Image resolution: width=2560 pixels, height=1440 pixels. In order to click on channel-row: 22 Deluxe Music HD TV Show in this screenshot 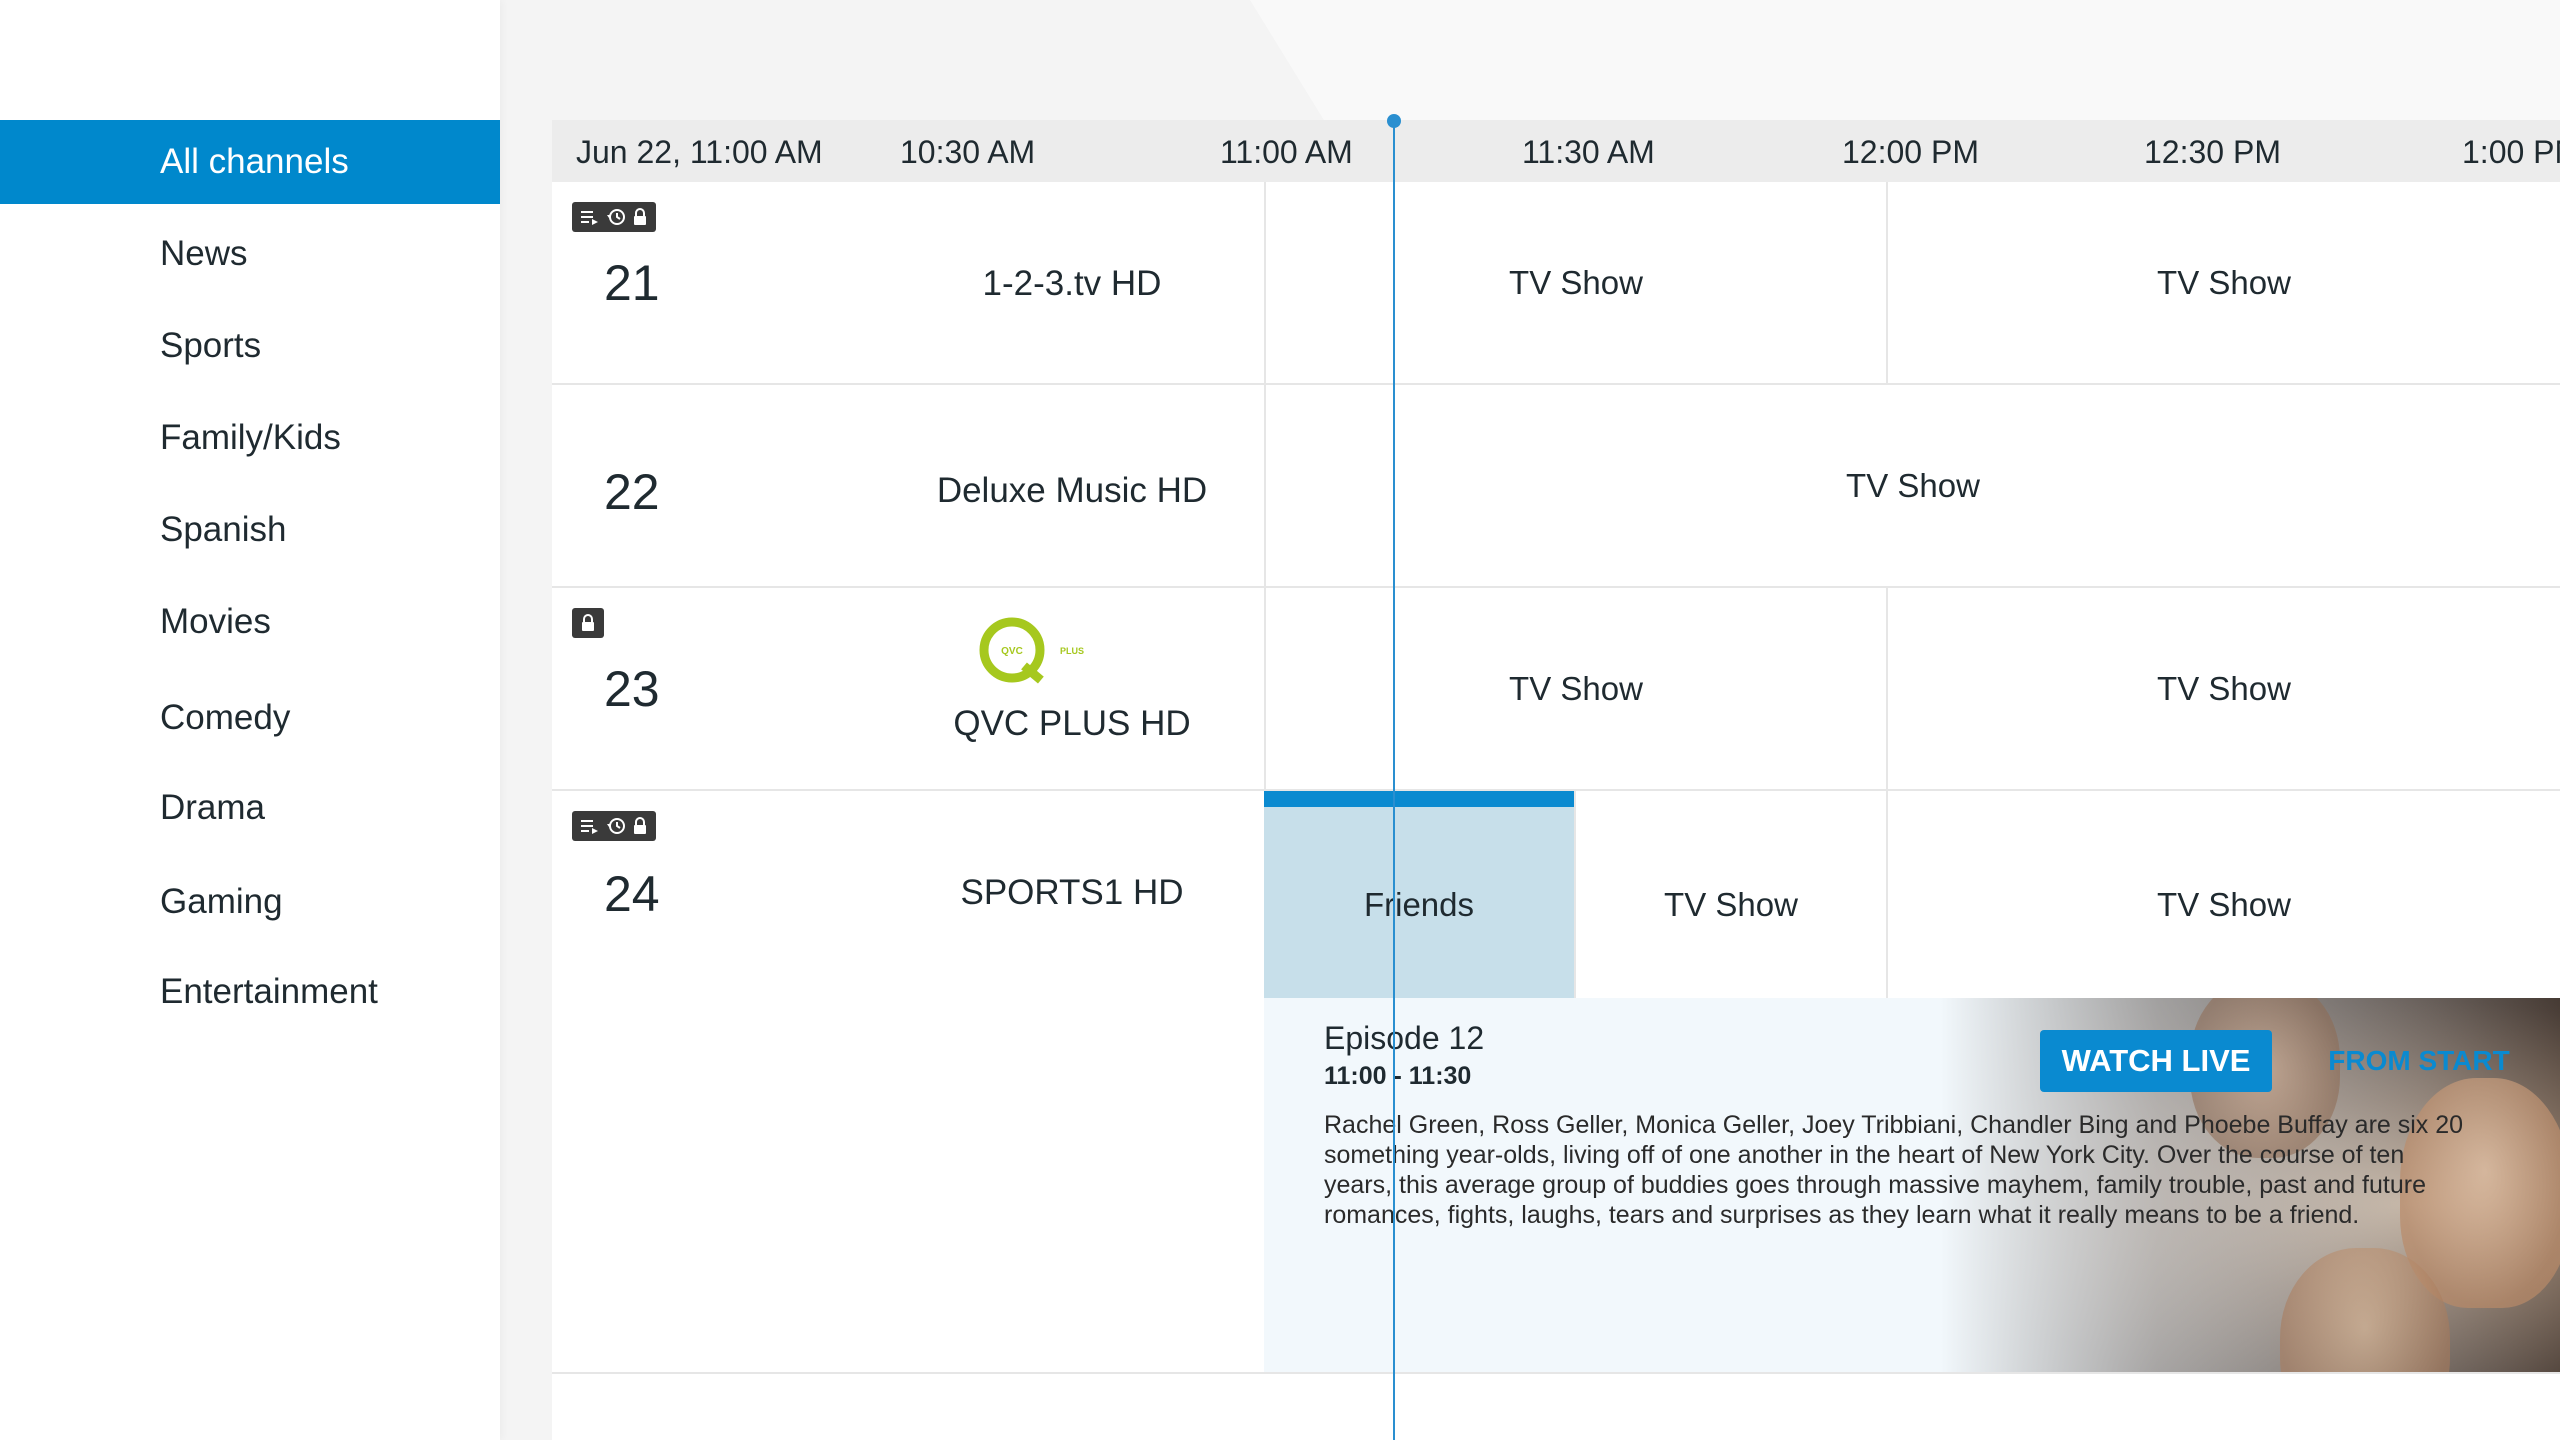, I will do `click(1556, 486)`.